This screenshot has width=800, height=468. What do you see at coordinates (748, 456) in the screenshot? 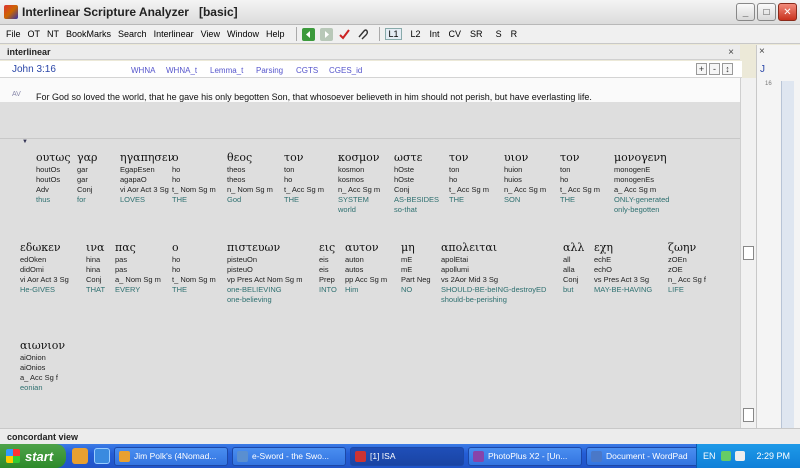
I see `system-tray: EN 2:29 PM` at bounding box center [748, 456].